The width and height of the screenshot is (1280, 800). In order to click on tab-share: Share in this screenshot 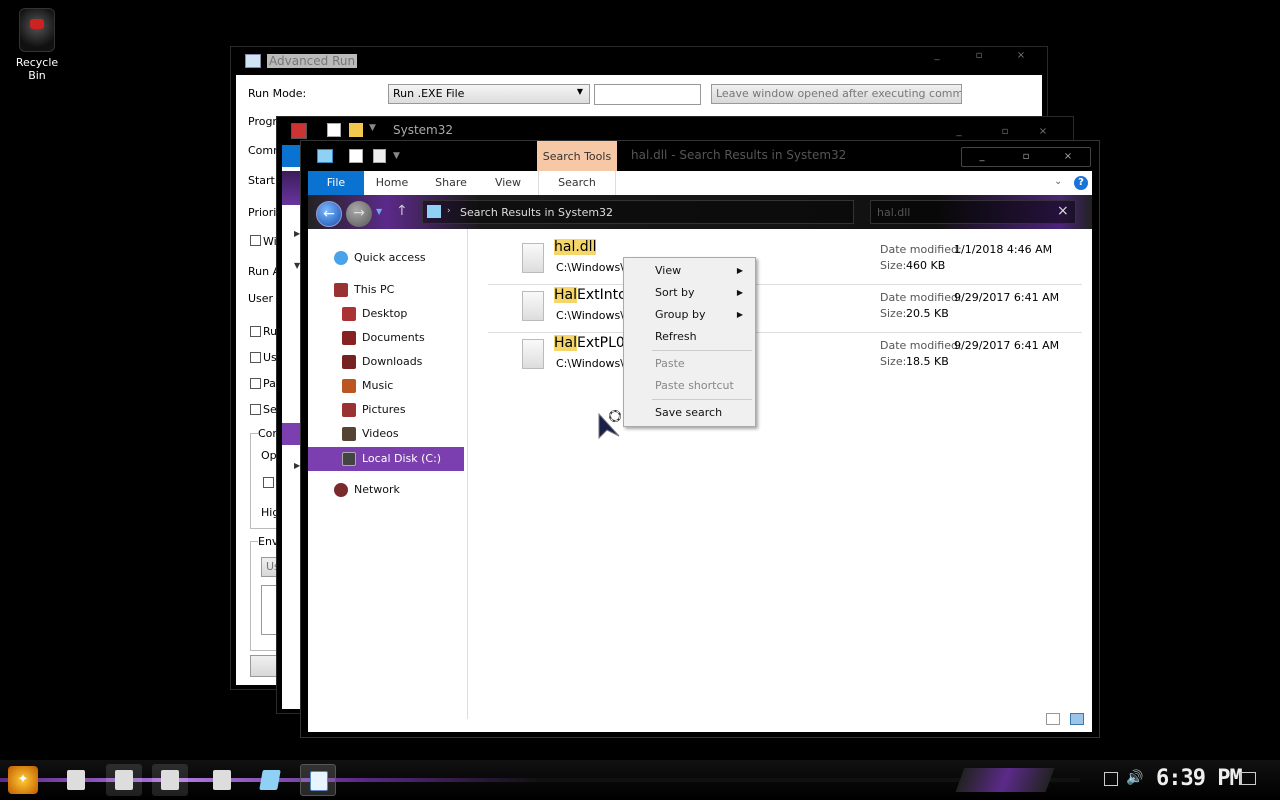, I will do `click(451, 183)`.